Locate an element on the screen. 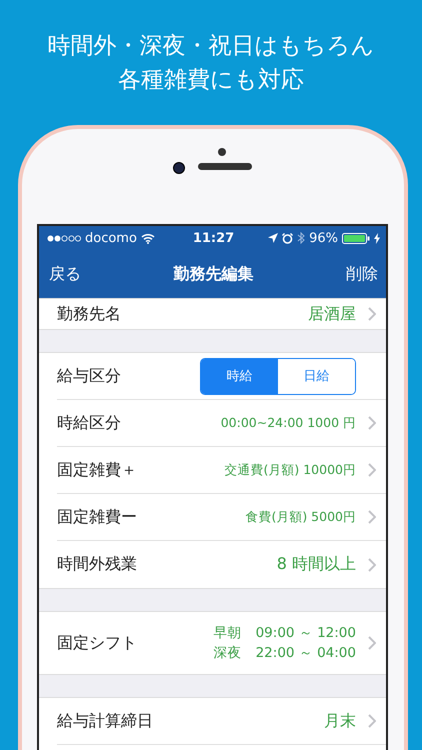  headline: 時間外・深夜・祝日はもちろん is located at coordinates (211, 46).